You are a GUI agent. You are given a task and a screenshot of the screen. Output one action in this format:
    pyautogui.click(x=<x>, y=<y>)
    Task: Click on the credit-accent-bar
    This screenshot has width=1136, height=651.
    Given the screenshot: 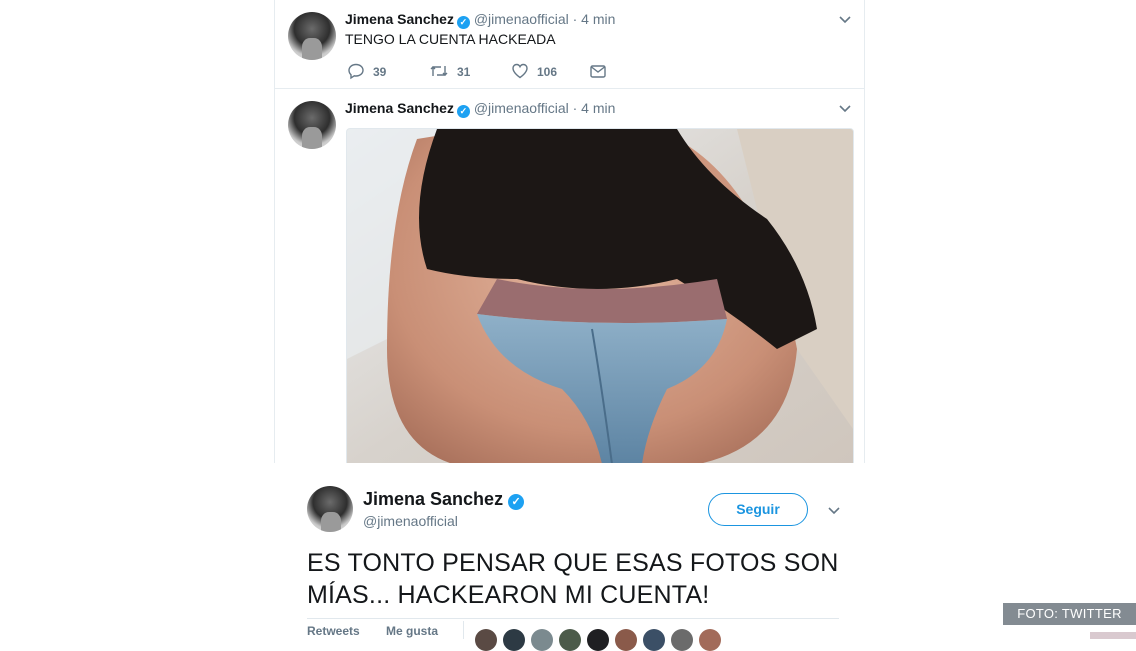 What is the action you would take?
    pyautogui.click(x=1113, y=635)
    